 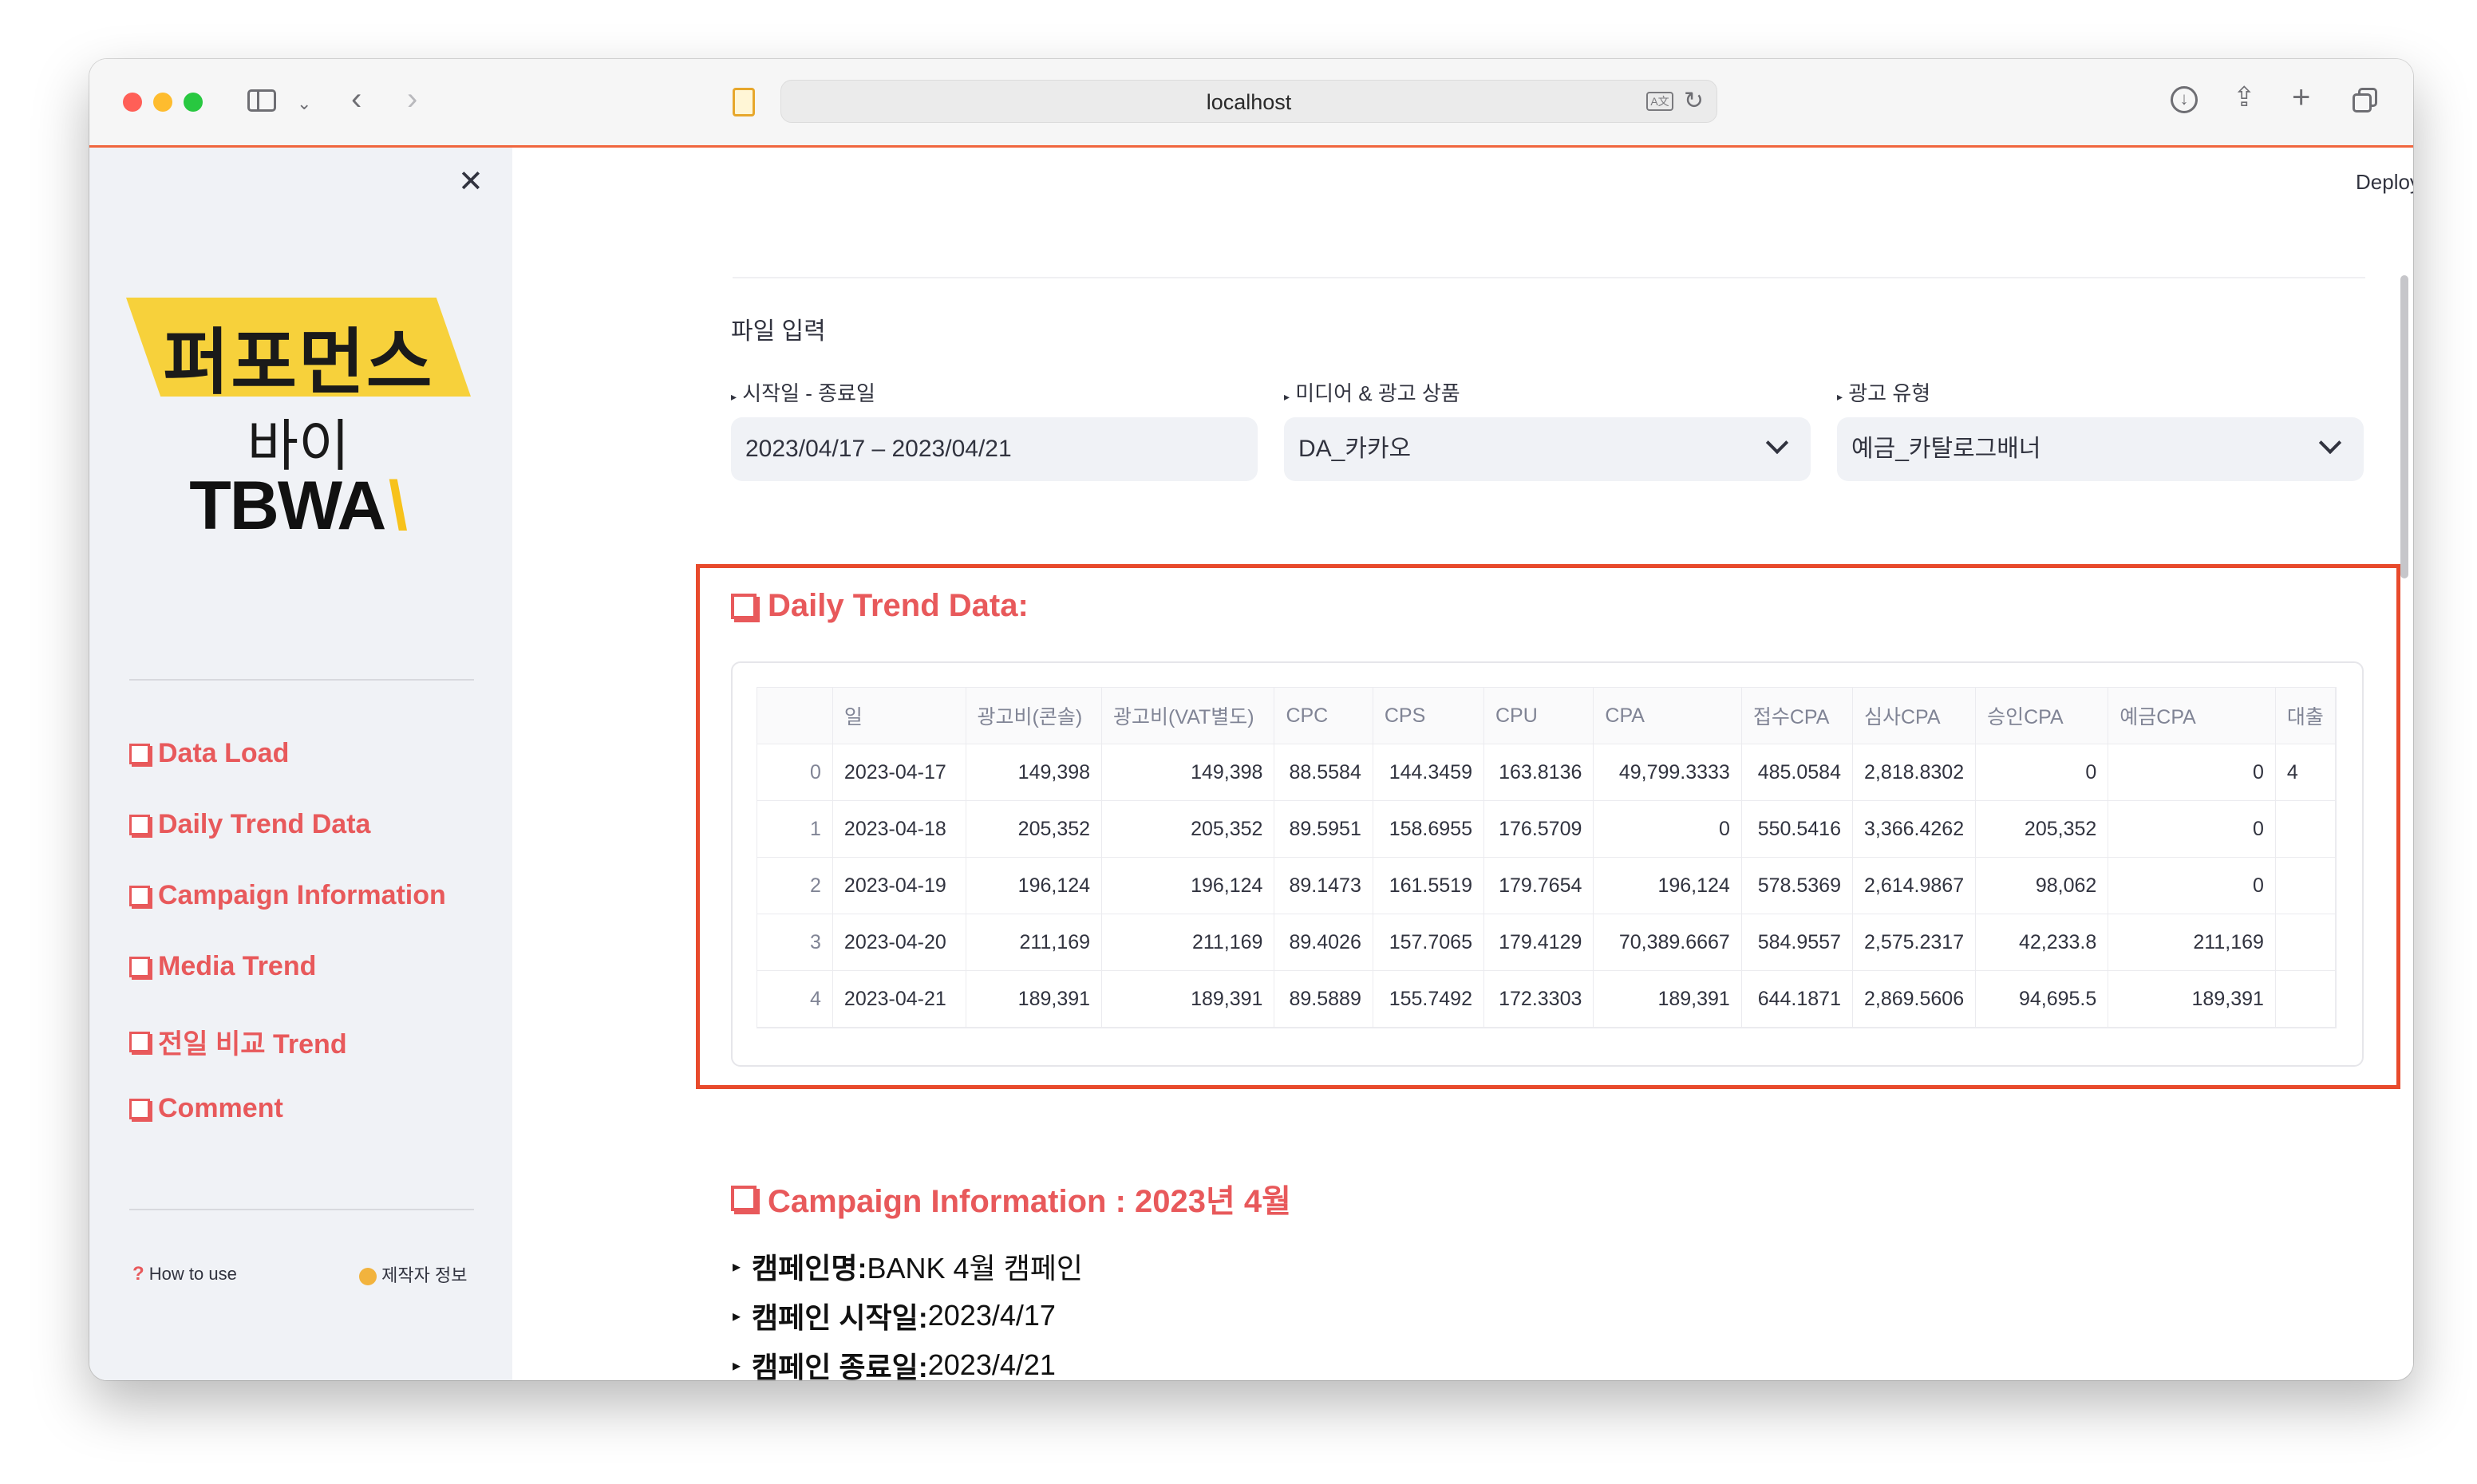 What do you see at coordinates (899, 829) in the screenshot?
I see `table-cell: 2023-04-18` at bounding box center [899, 829].